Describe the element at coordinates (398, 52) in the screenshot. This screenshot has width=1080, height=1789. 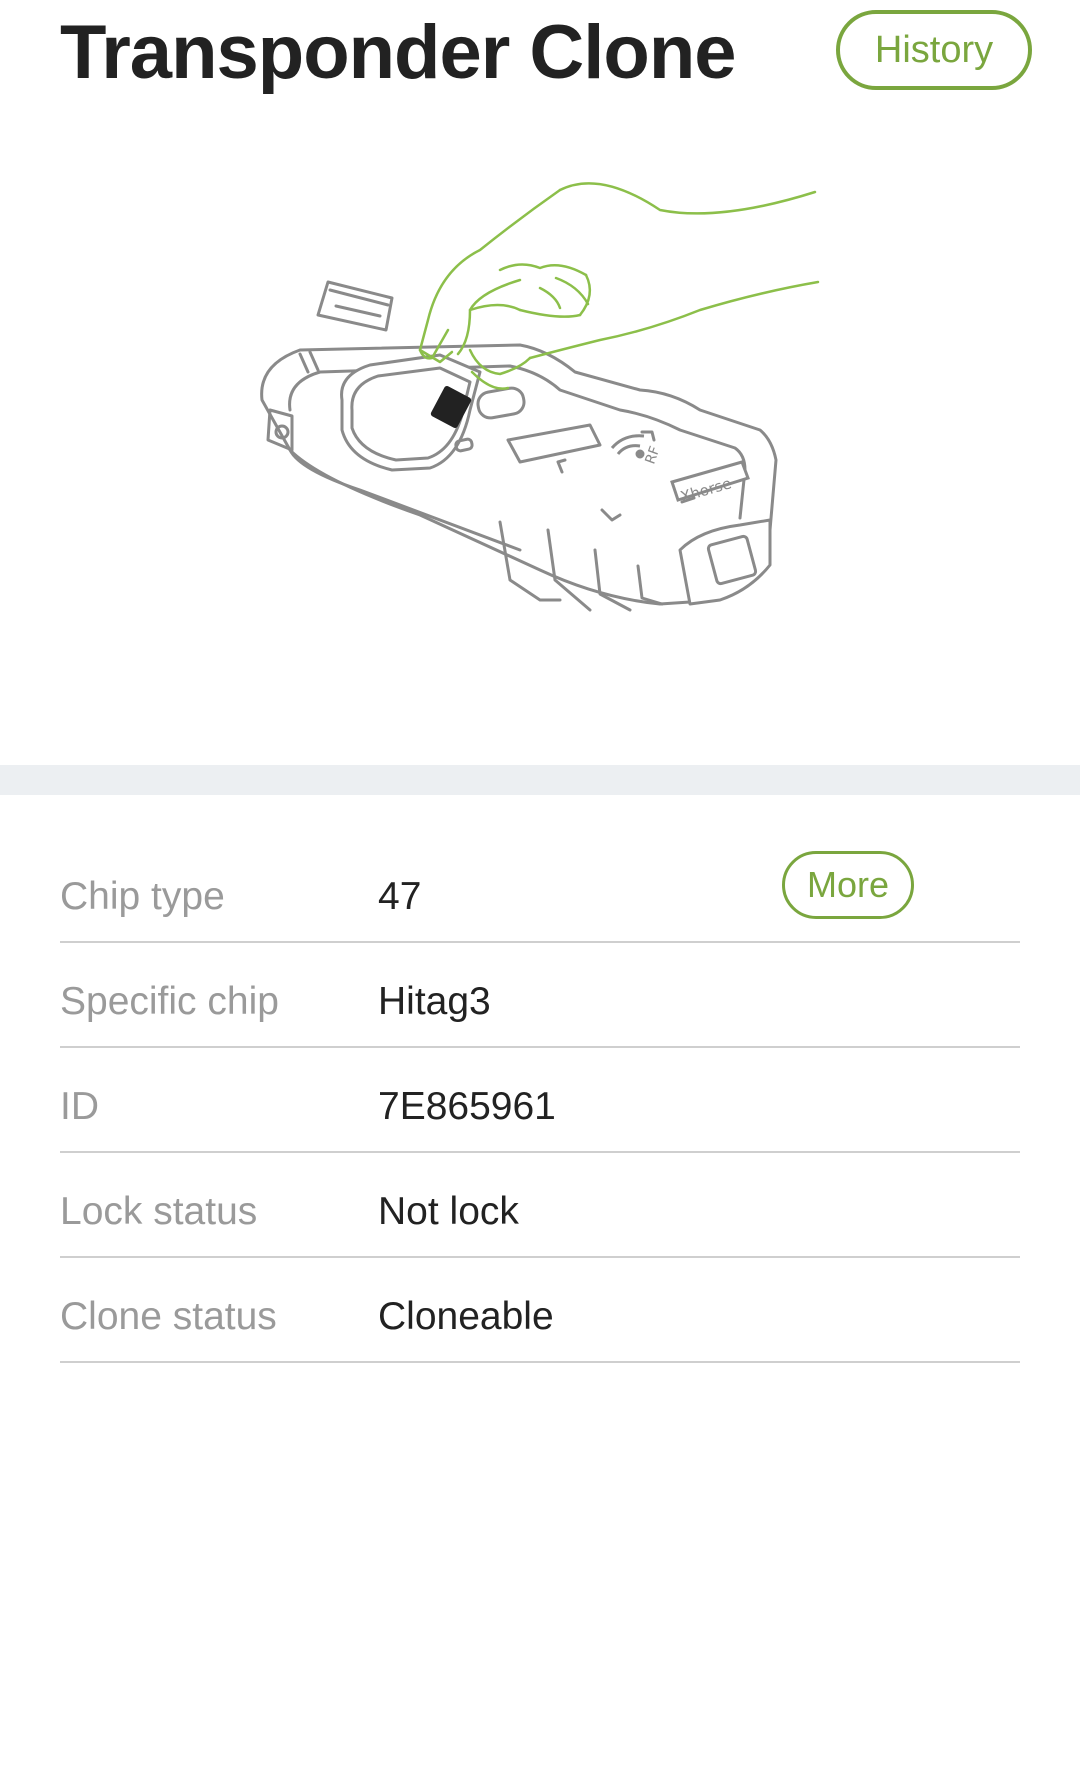
I see `page-title: Transponder Clone` at that location.